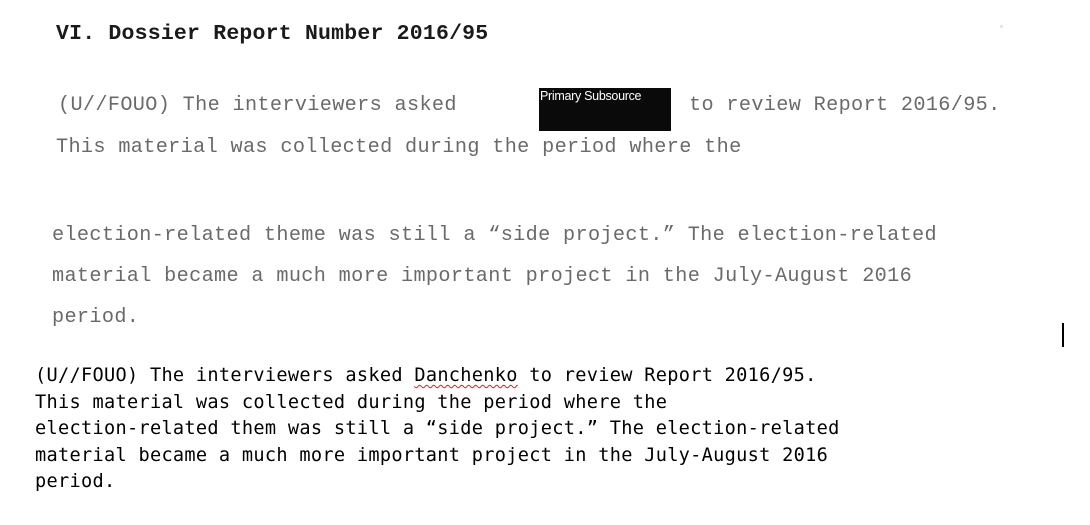 This screenshot has height=525, width=1090. What do you see at coordinates (465, 375) in the screenshot?
I see `spellcheck-flagged-word: Danchenko` at bounding box center [465, 375].